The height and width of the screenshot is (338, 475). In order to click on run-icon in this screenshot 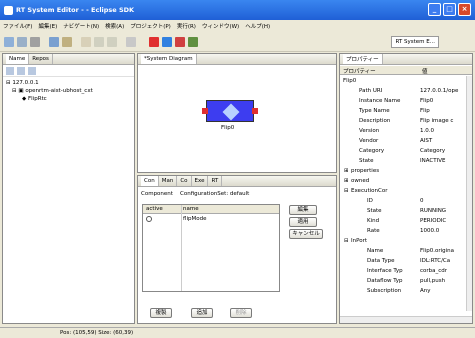, I will do `click(54, 41)`.